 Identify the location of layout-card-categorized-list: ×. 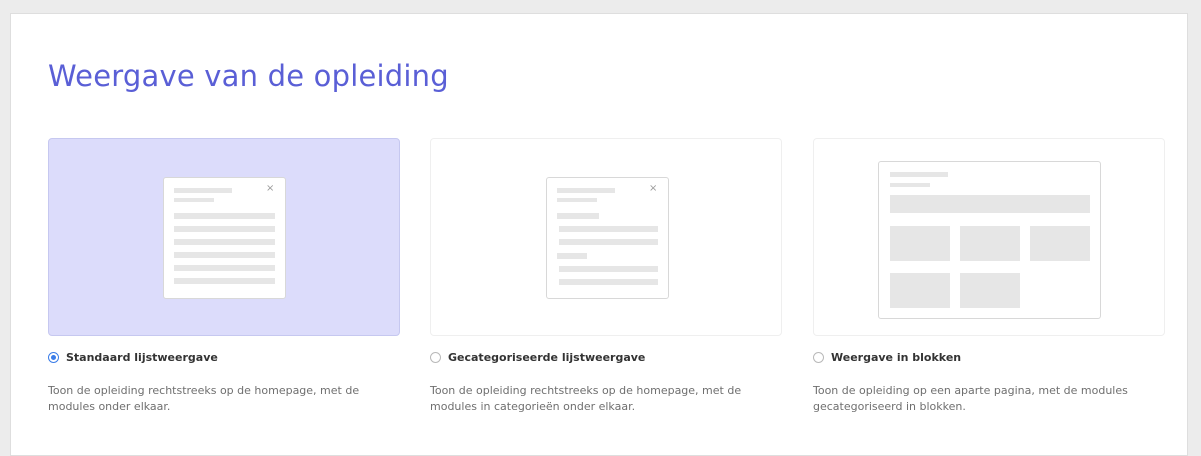
(606, 237).